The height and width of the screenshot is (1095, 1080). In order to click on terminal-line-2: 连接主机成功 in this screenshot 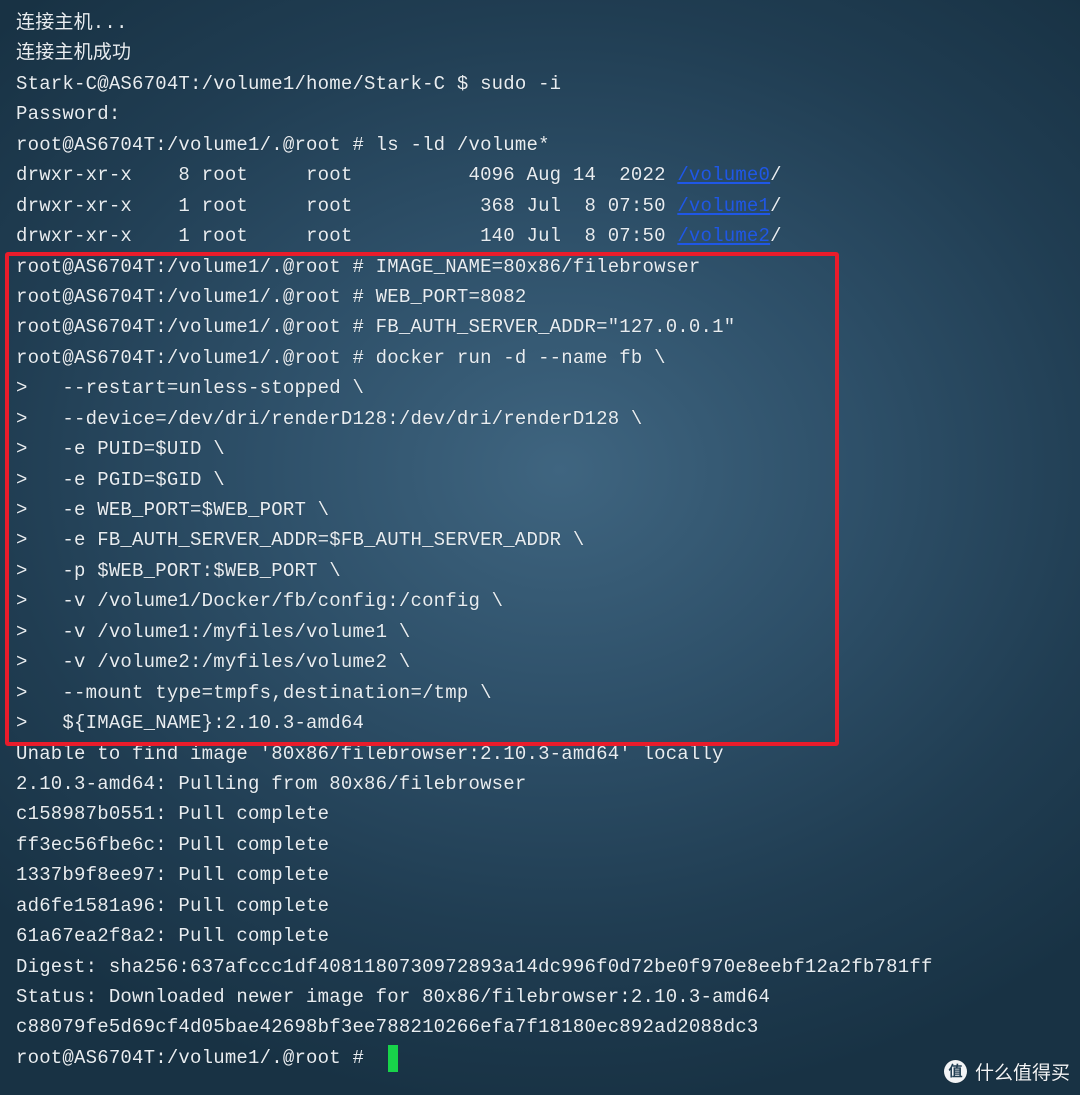, I will do `click(74, 53)`.